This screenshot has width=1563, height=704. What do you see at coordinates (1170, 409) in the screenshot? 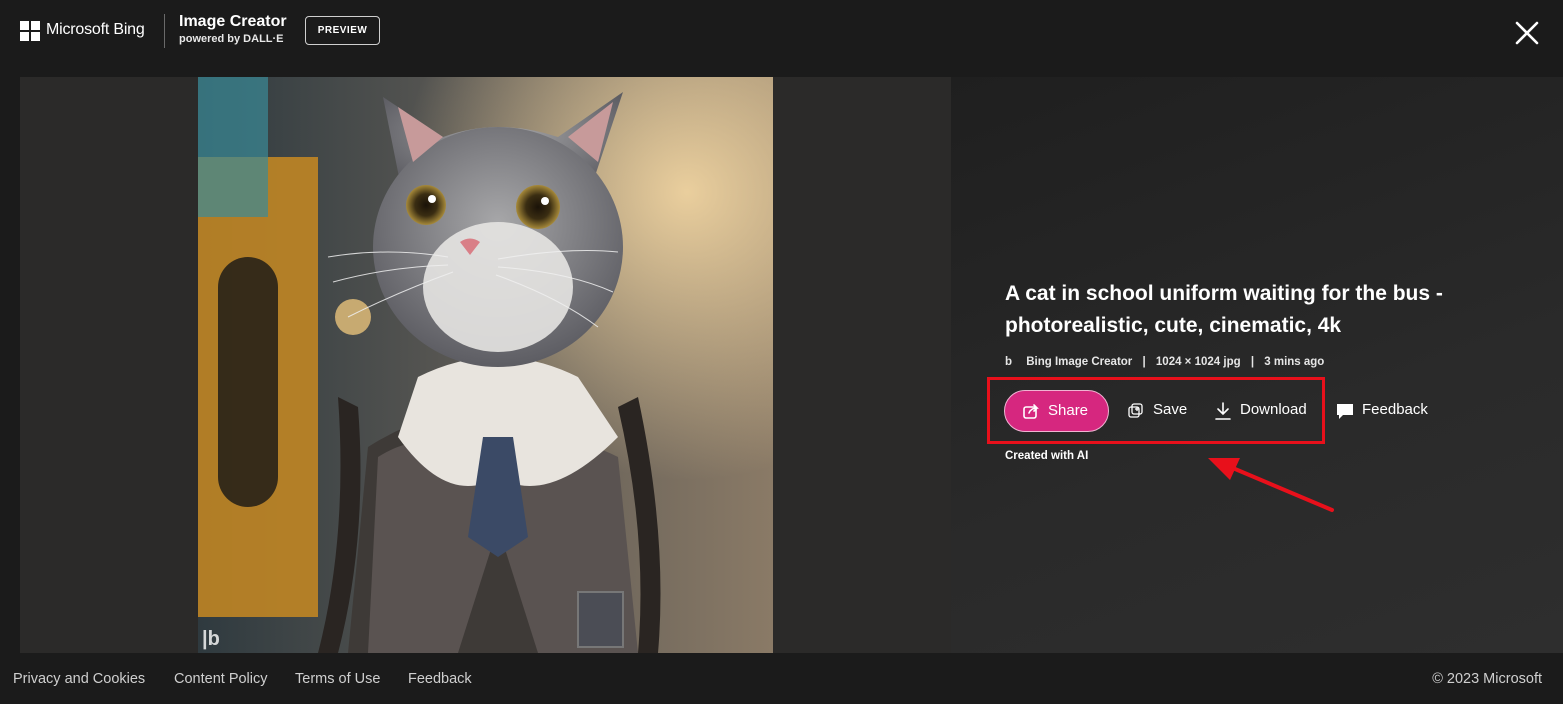
I see `save-label: Save` at bounding box center [1170, 409].